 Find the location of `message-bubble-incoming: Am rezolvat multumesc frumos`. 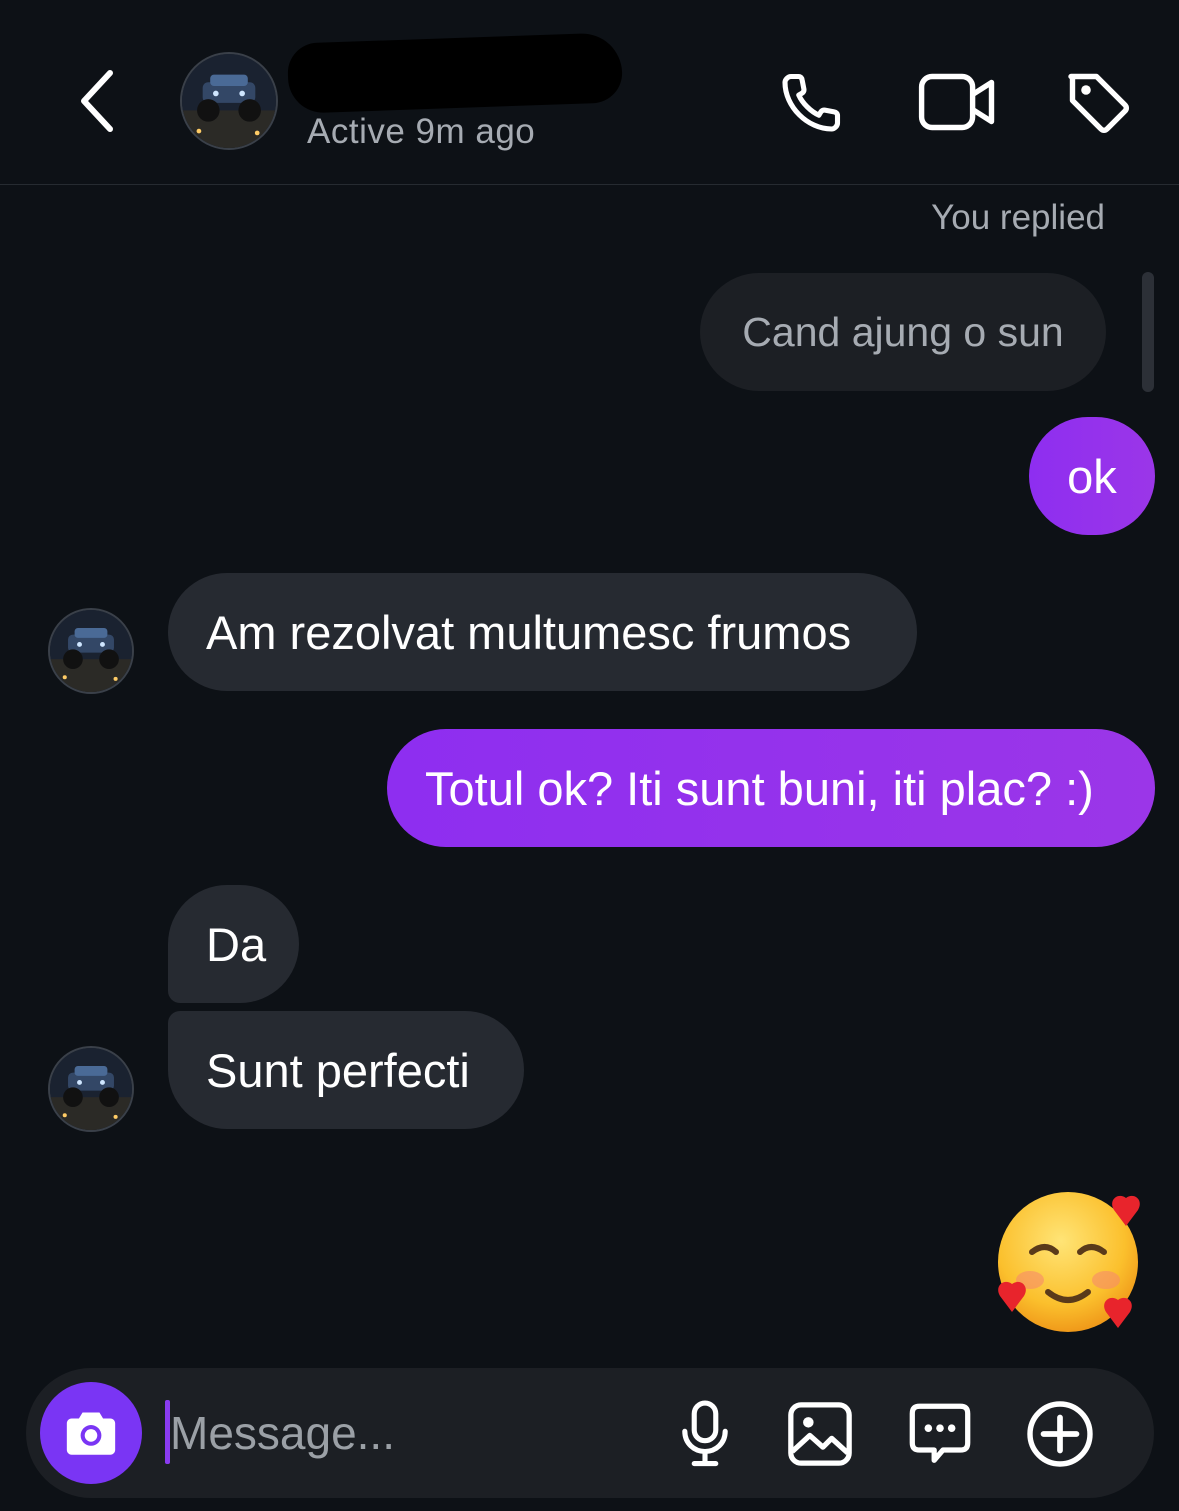

message-bubble-incoming: Am rezolvat multumesc frumos is located at coordinates (542, 632).